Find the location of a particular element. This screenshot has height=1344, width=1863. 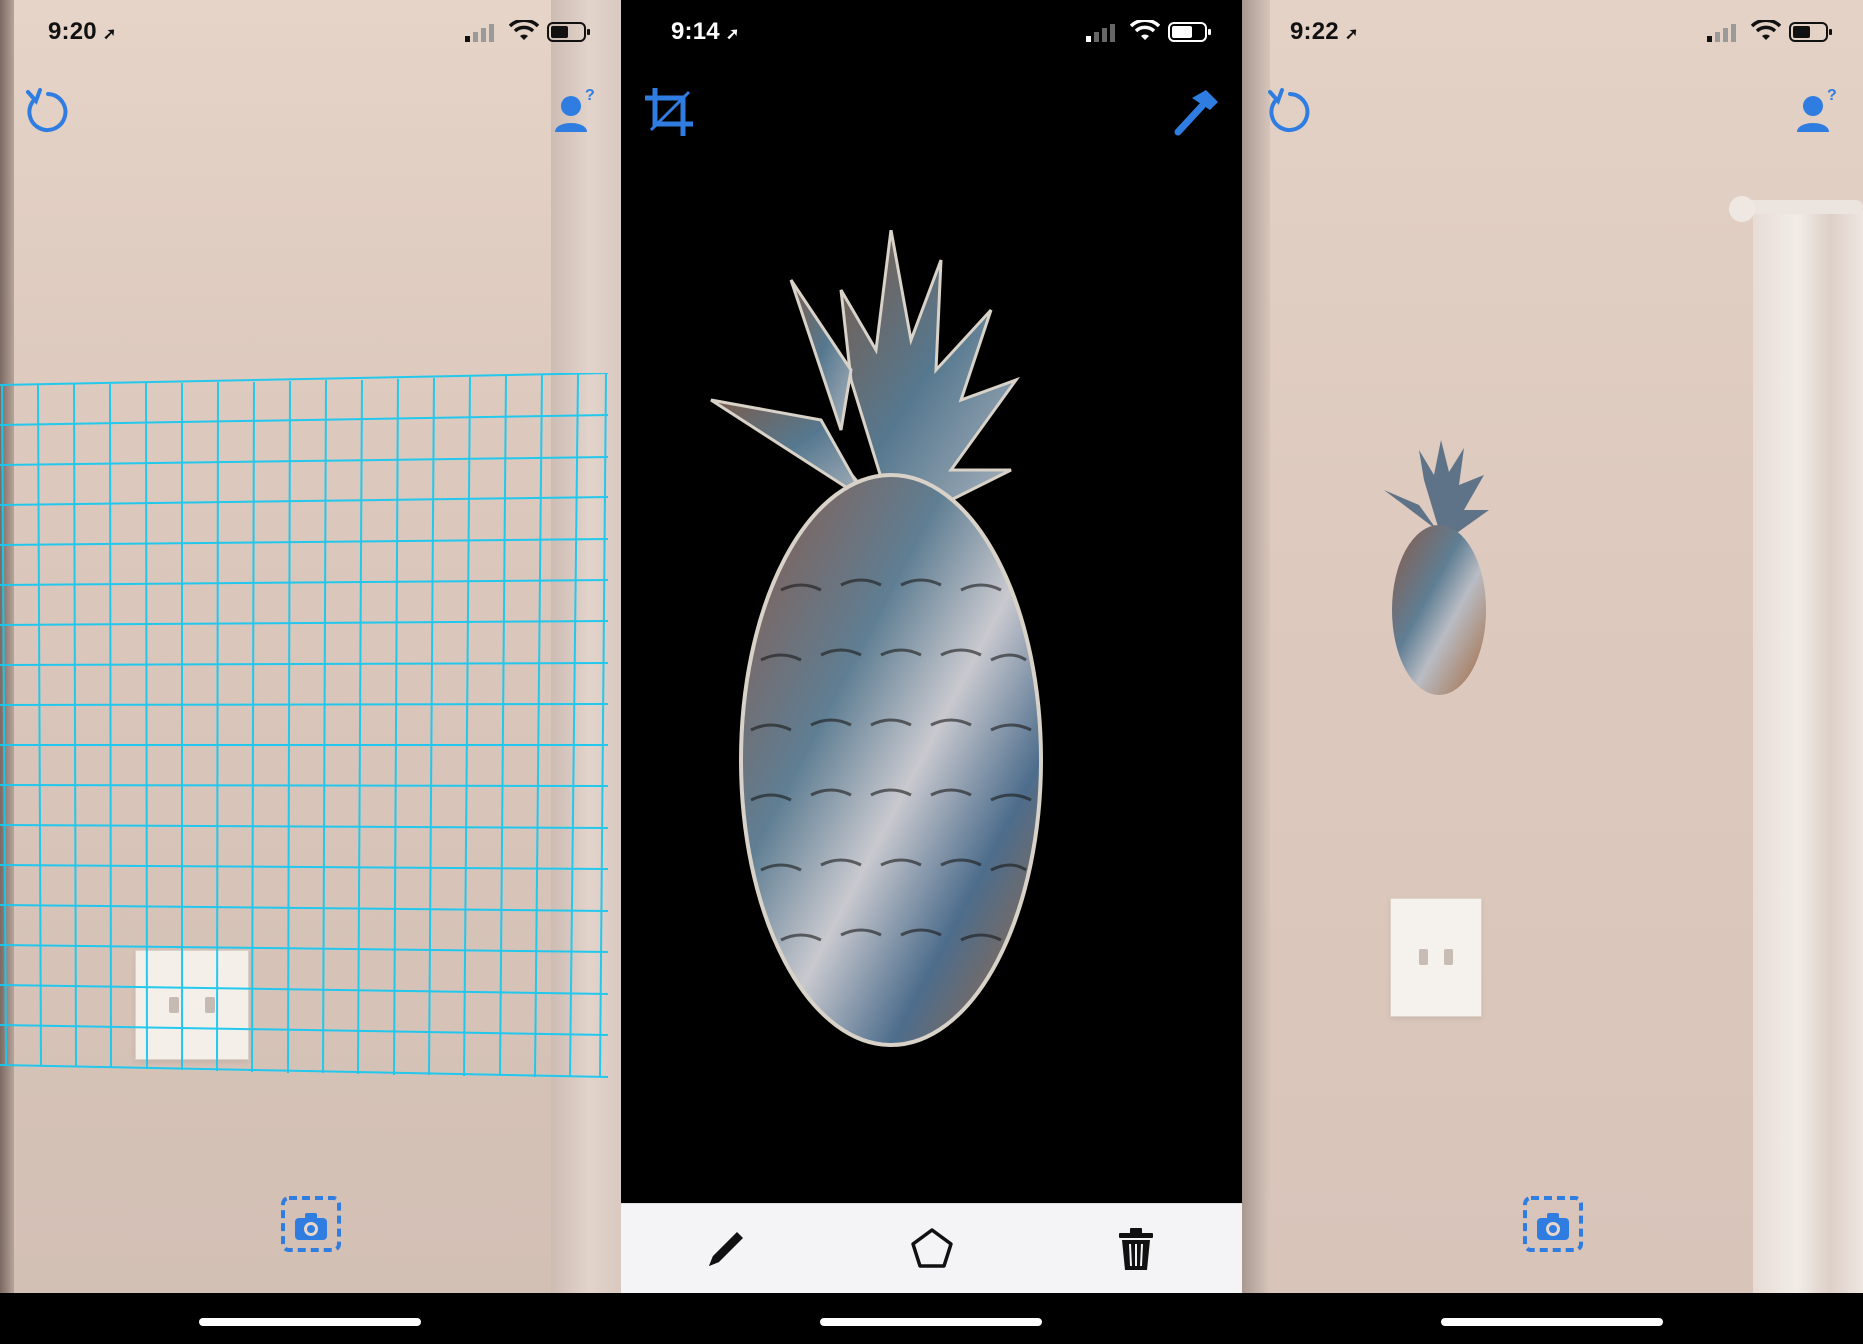

status-time: 9:20 ➚ is located at coordinates (82, 31).